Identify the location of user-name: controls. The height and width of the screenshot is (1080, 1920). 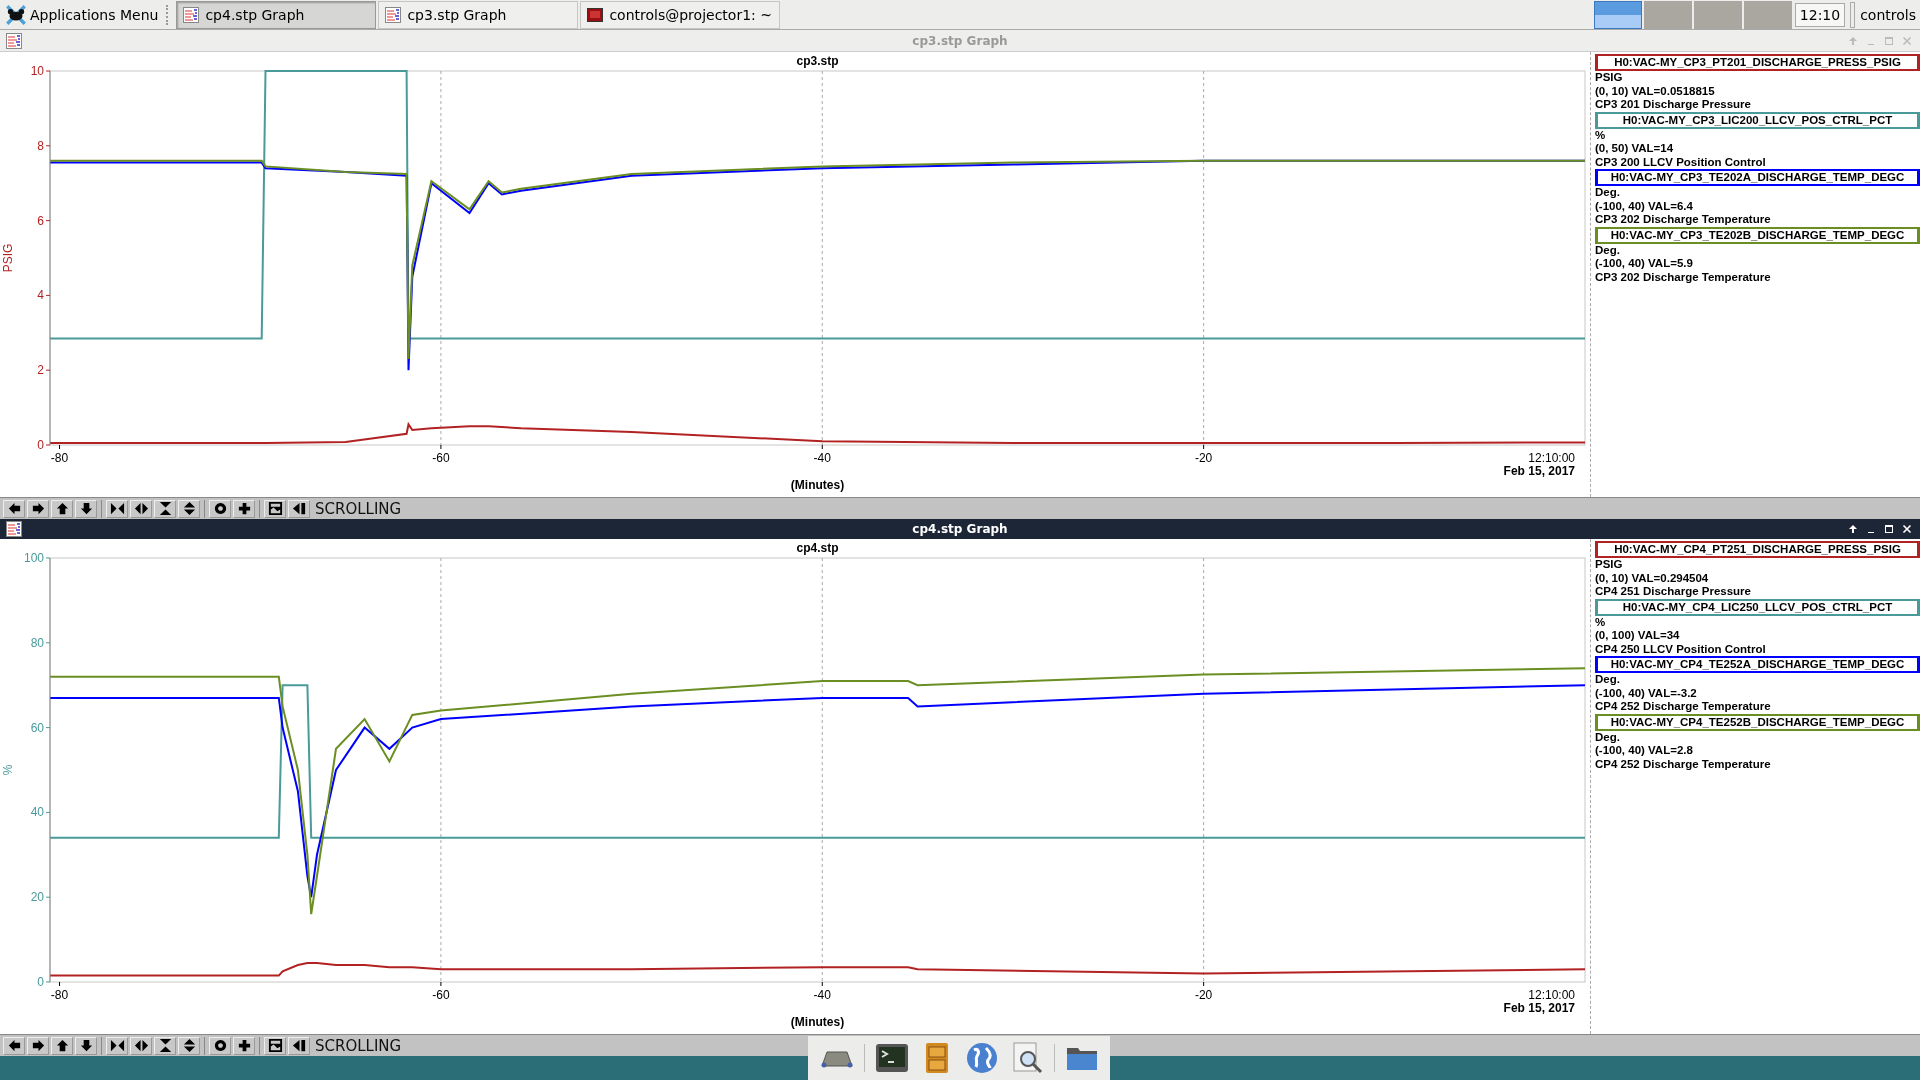
(1890, 14).